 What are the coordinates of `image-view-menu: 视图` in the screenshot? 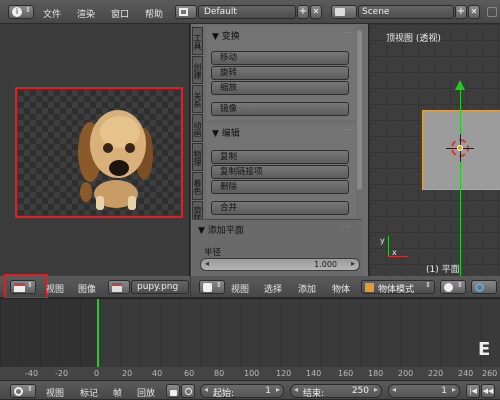 It's located at (55, 288).